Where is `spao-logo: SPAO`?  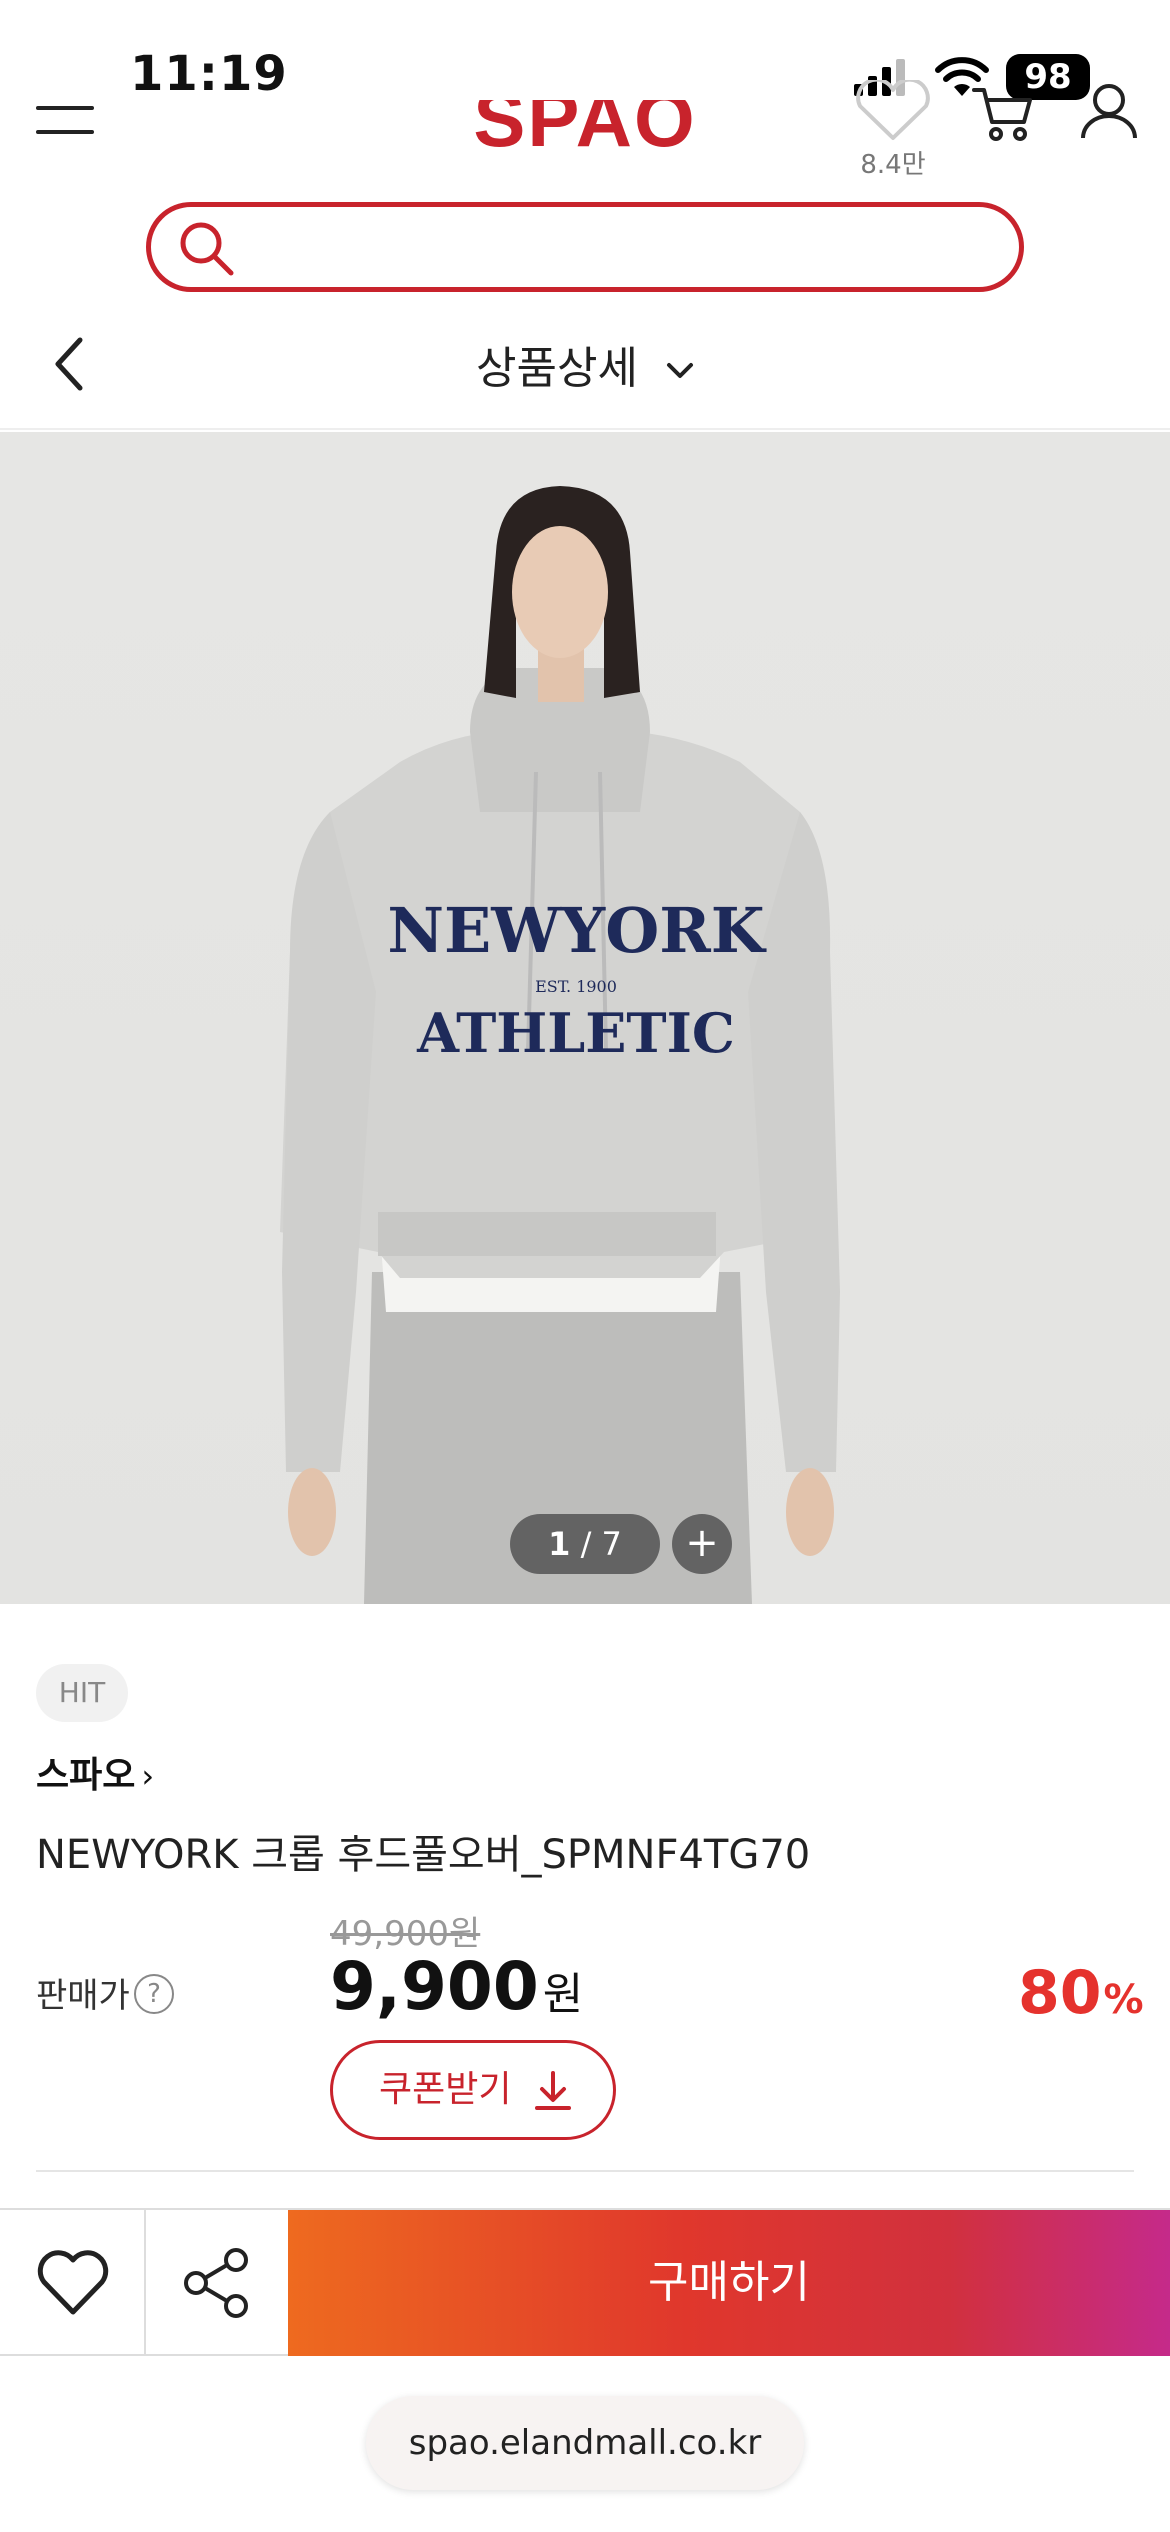
spao-logo: SPAO is located at coordinates (585, 110).